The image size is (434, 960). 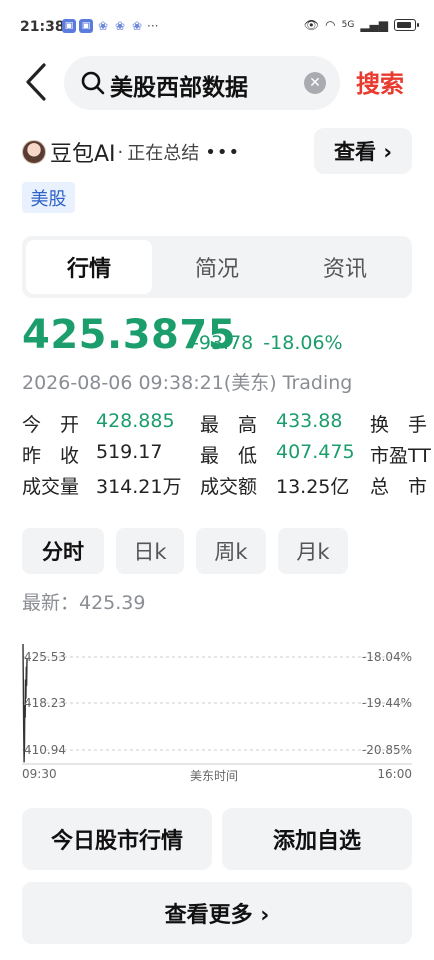 I want to click on stat-value: 433.88, so click(x=309, y=421).